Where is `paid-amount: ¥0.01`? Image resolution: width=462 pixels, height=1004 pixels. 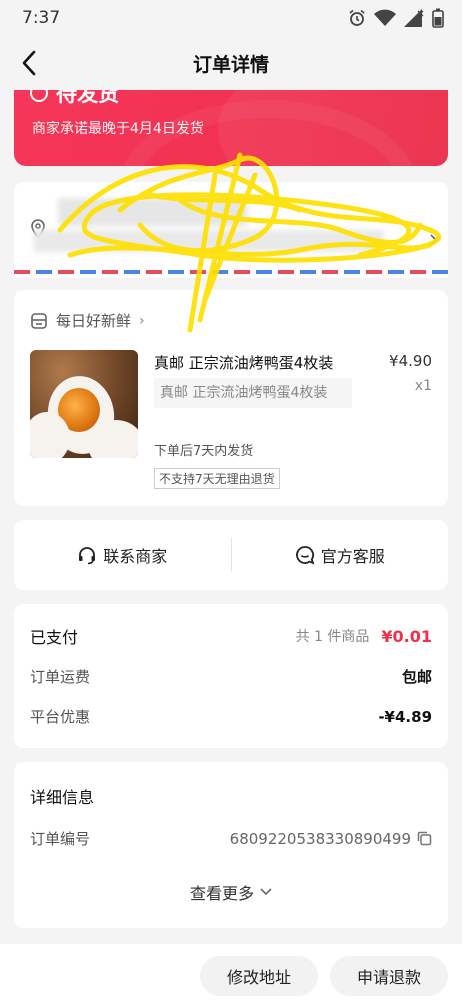
paid-amount: ¥0.01 is located at coordinates (406, 636).